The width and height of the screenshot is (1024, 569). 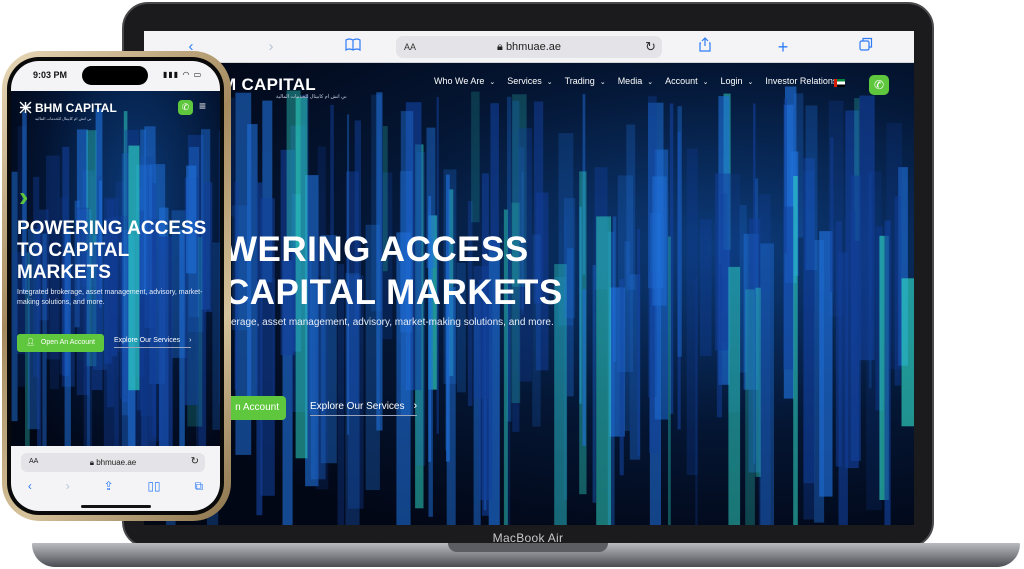 I want to click on mobile-explore-services-link: Explore Our Services ›, so click(x=153, y=342).